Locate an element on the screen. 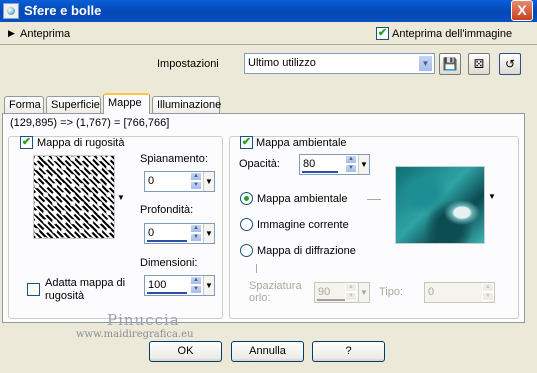 The width and height of the screenshot is (537, 373). depth-stepper: 0 ▲ ▼ ▼ is located at coordinates (179, 233).